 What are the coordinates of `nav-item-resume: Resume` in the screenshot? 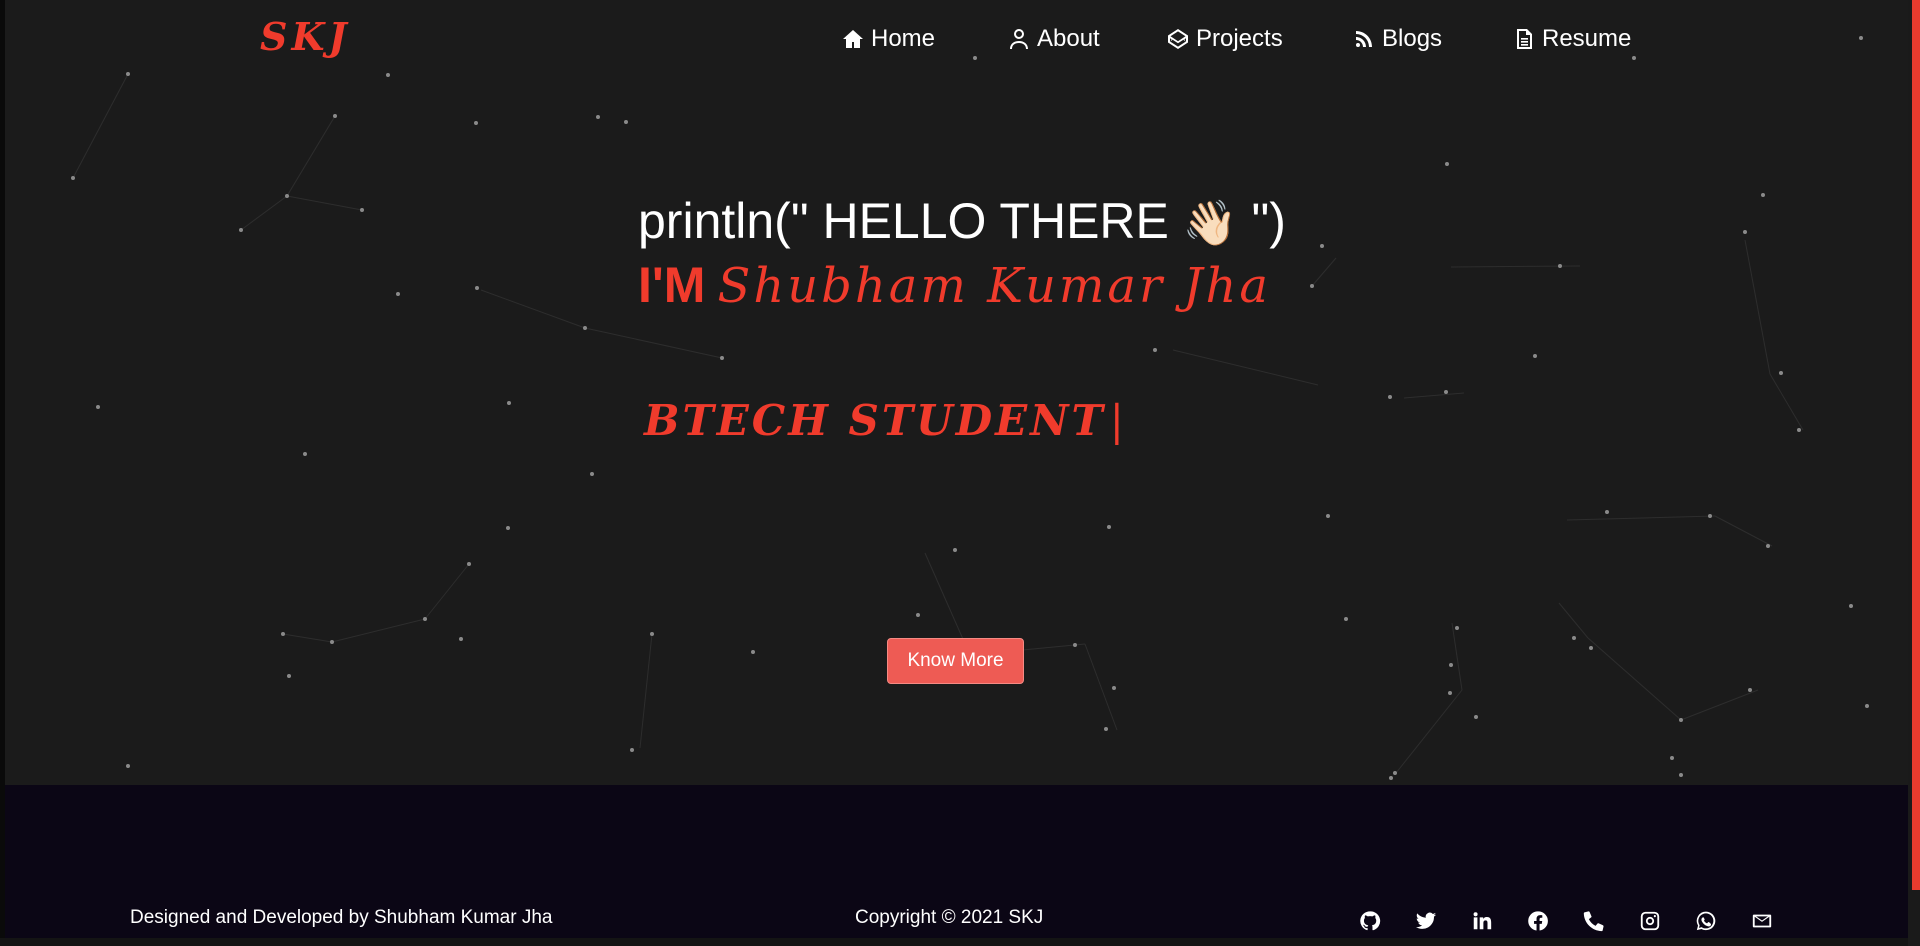 It's located at (1571, 39).